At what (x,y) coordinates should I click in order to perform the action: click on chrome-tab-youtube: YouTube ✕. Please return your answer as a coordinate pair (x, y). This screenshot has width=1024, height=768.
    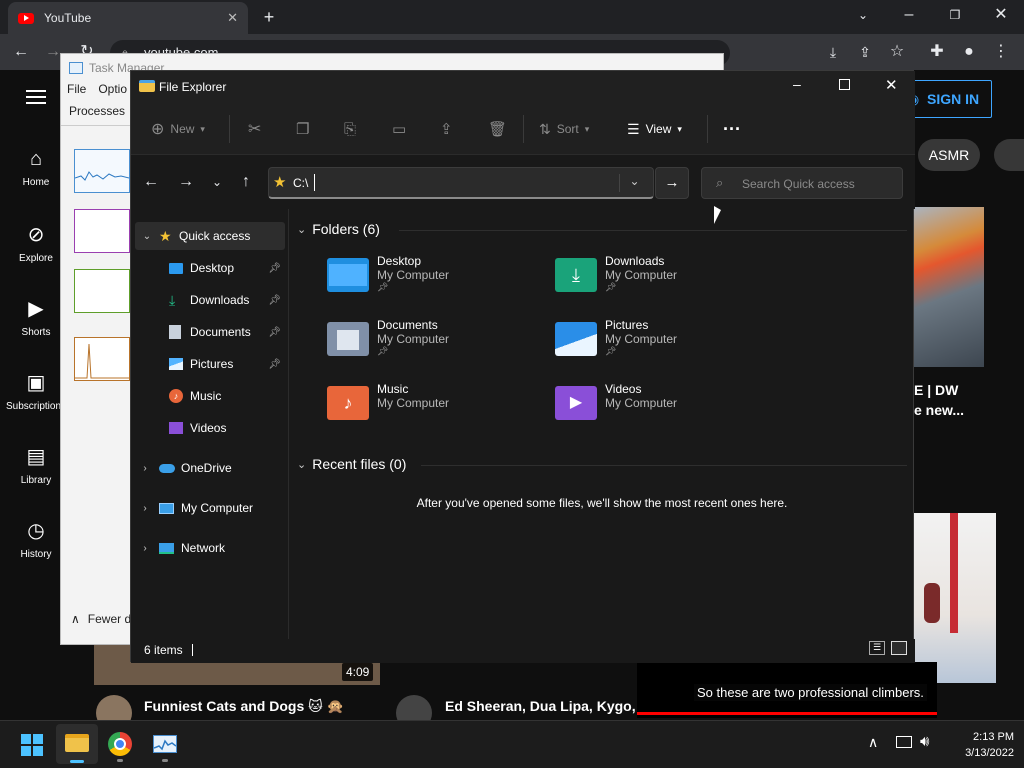
    Looking at the image, I should click on (128, 18).